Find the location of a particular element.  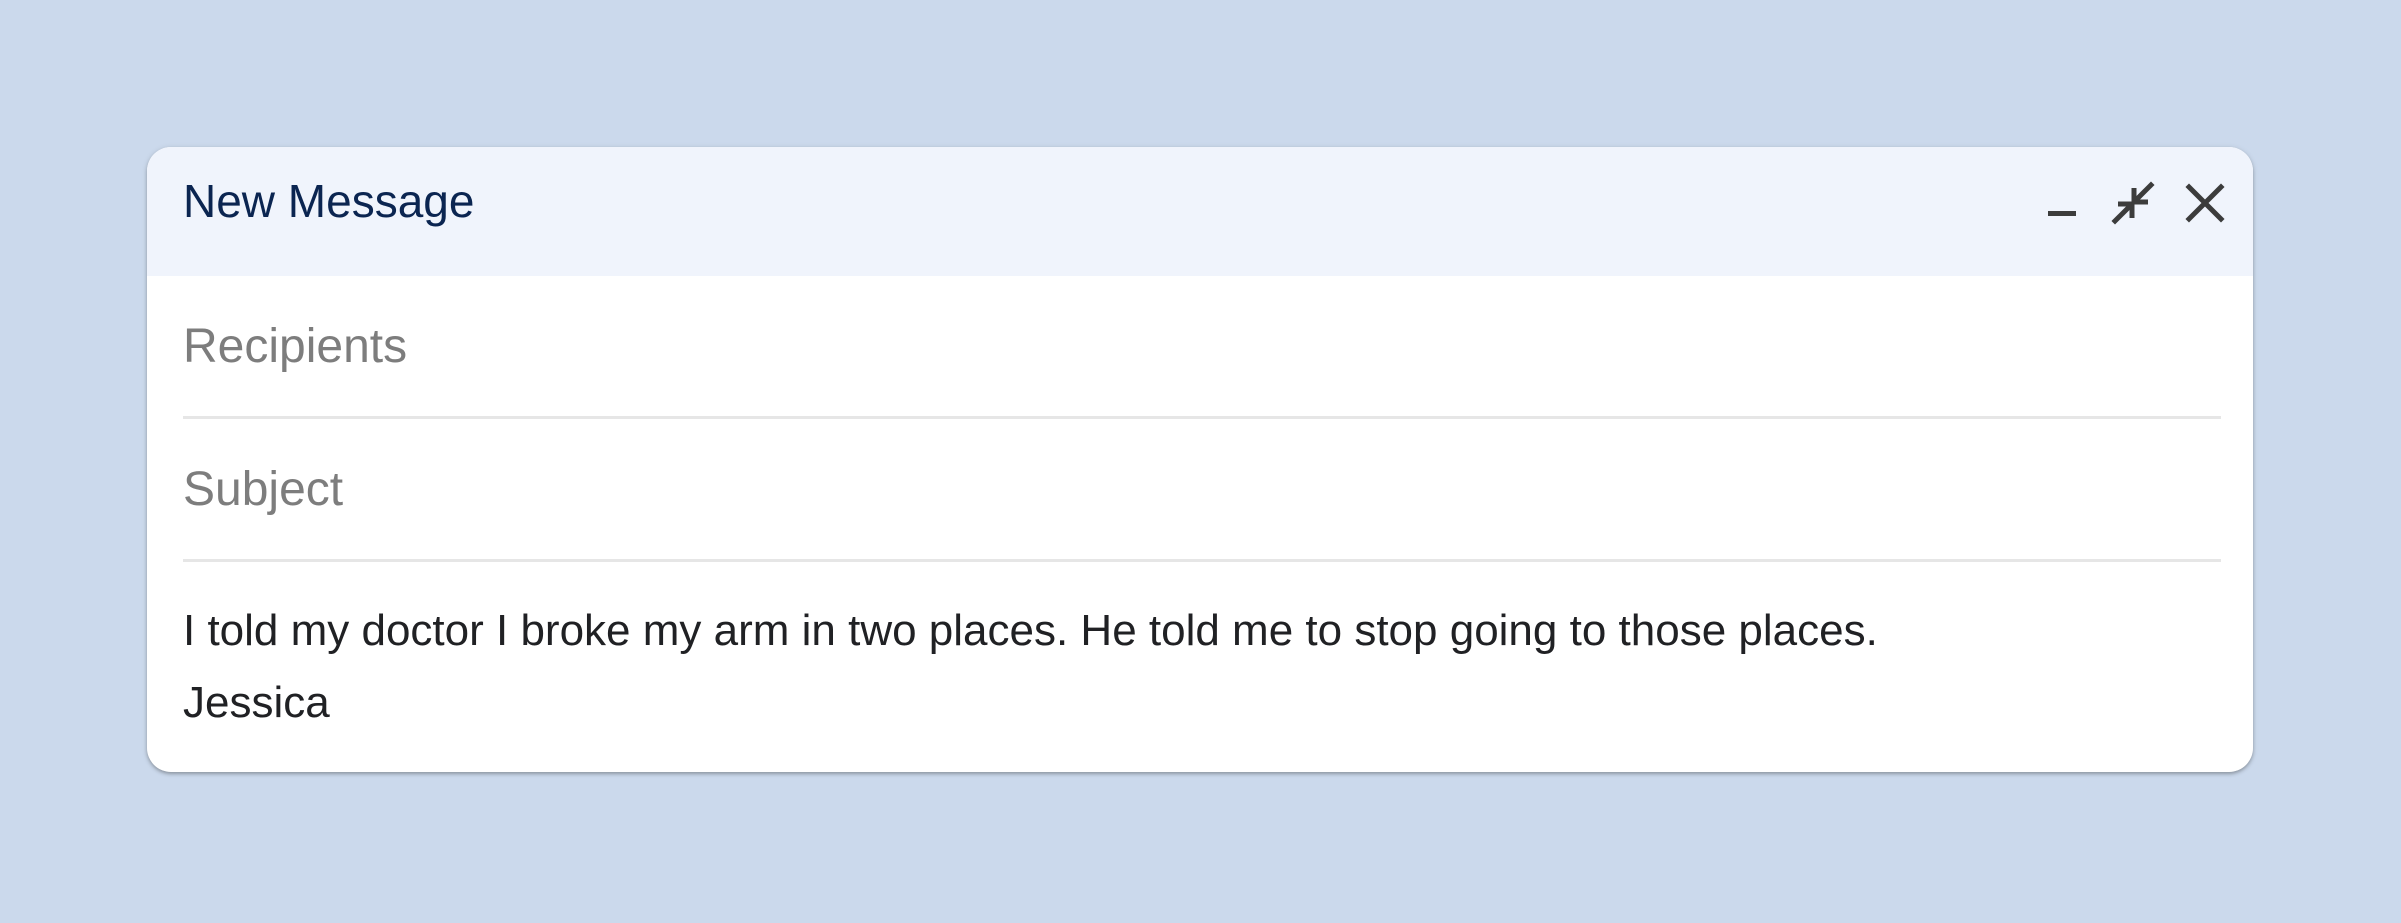

compose-header: New Message is located at coordinates (1200, 211).